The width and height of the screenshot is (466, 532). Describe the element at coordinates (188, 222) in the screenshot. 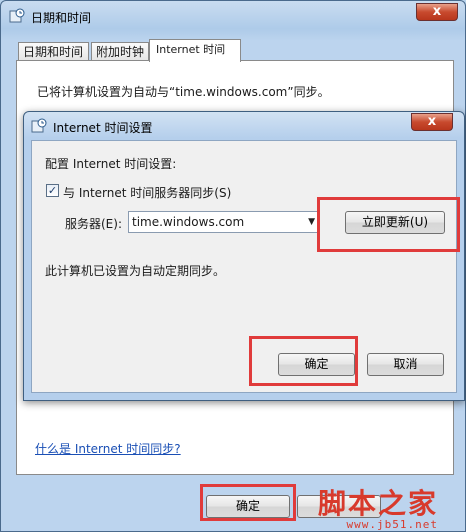

I see `server-value: time.windows.com` at that location.